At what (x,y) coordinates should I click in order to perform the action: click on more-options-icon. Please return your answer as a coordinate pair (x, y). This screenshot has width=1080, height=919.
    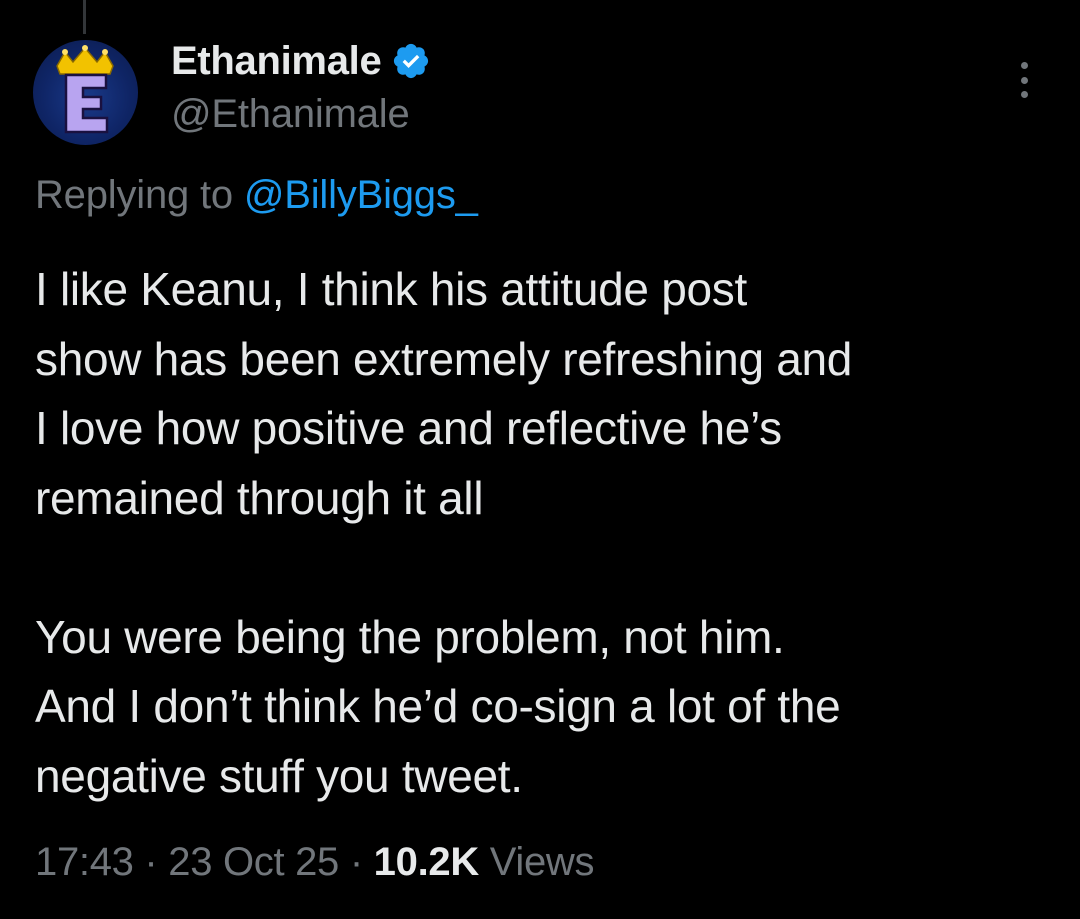
    Looking at the image, I should click on (1024, 80).